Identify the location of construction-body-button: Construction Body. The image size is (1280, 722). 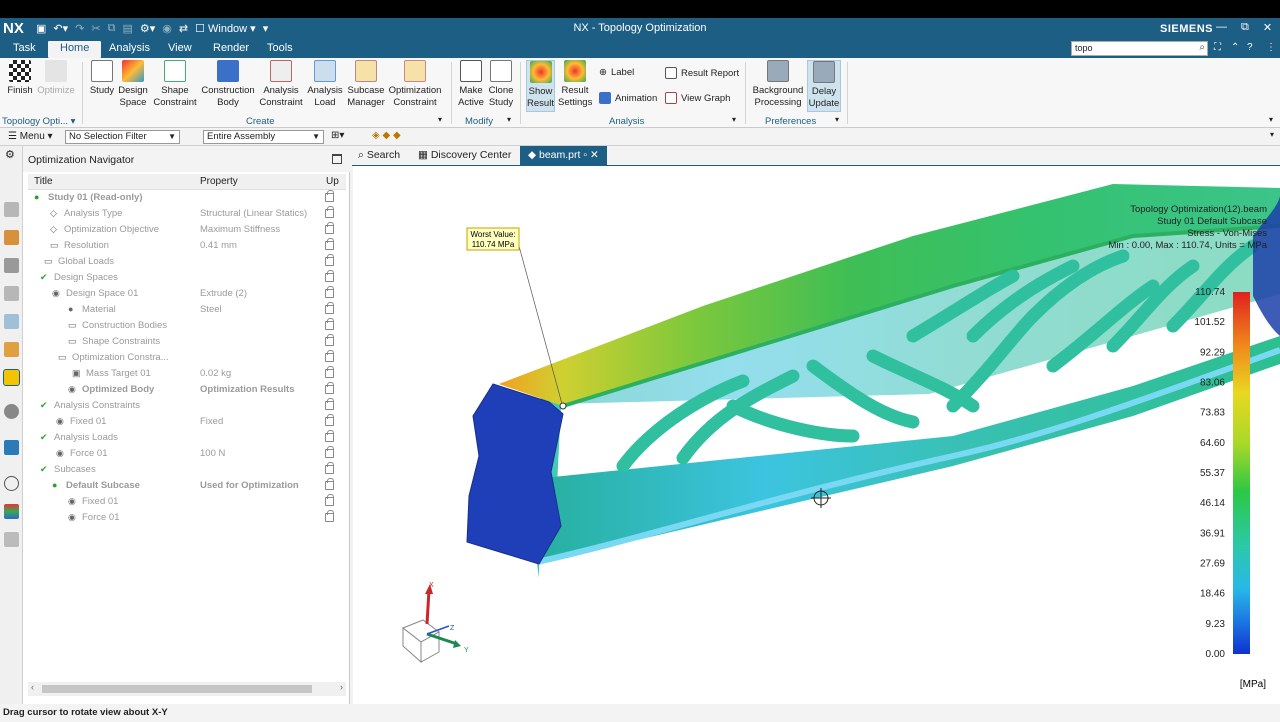
(228, 84).